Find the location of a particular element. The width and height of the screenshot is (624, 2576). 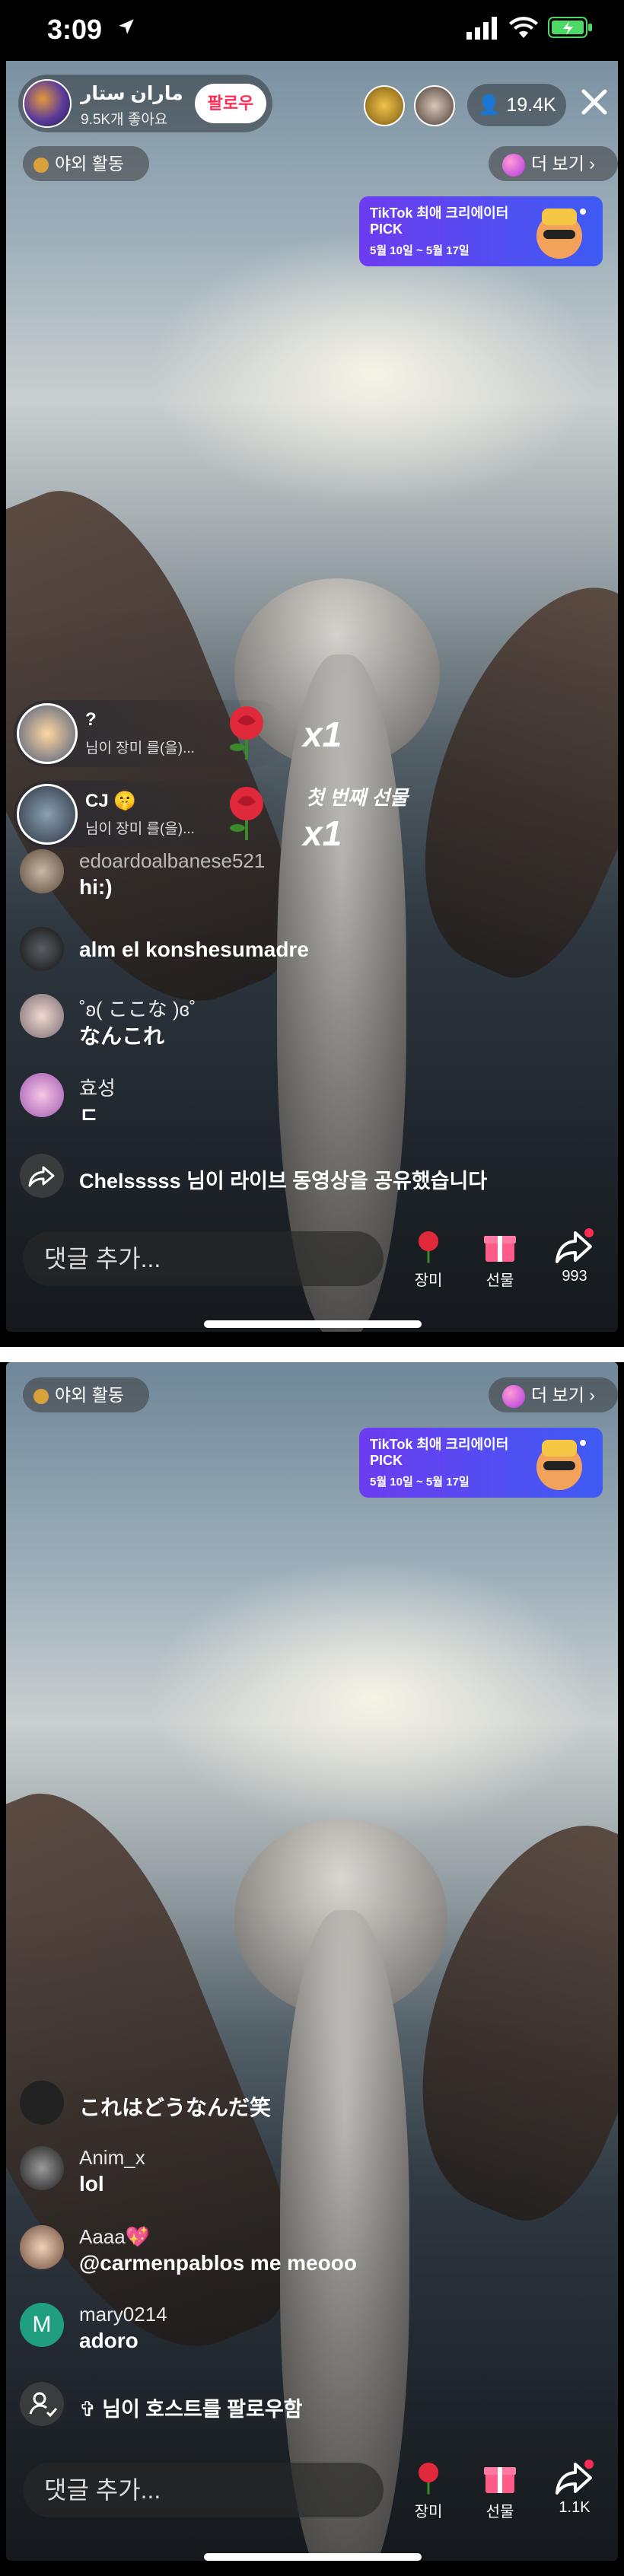

host-likes: 9.5K개 좋아요 is located at coordinates (124, 120).